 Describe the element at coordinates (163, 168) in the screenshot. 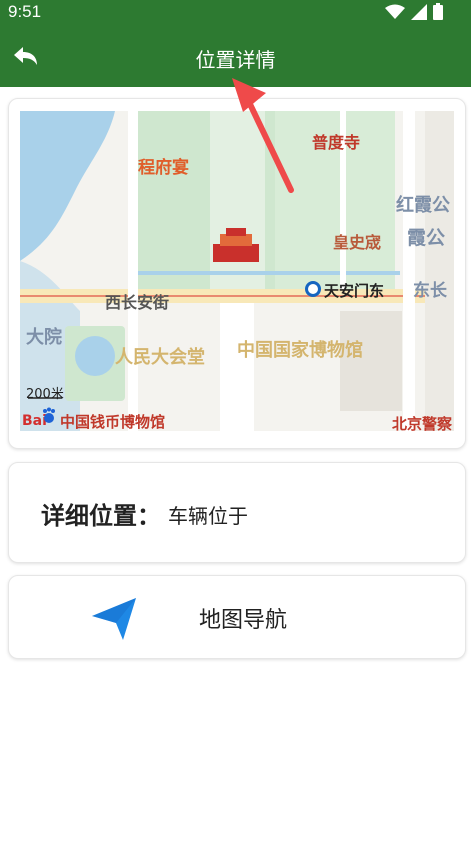

I see `map-label-chengfu-yan: 程府宴` at that location.